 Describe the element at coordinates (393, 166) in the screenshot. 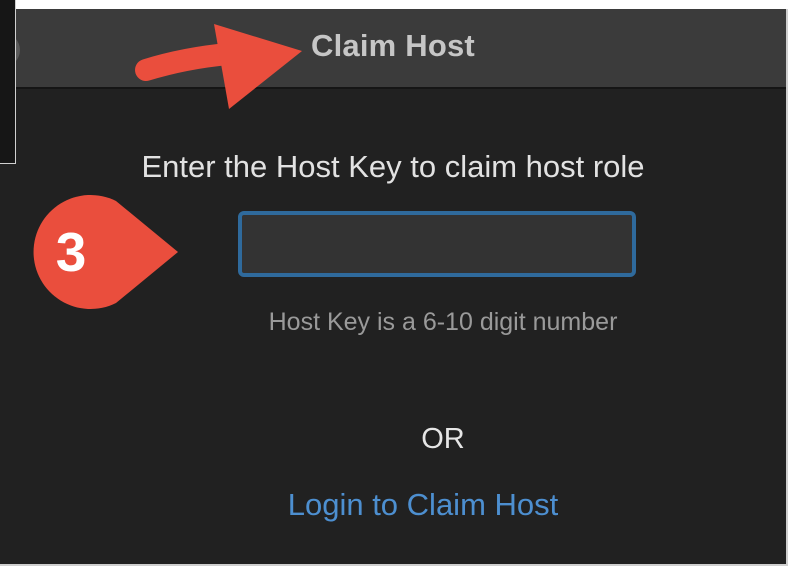

I see `host-key-prompt: Enter the Host Key to claim host role` at that location.